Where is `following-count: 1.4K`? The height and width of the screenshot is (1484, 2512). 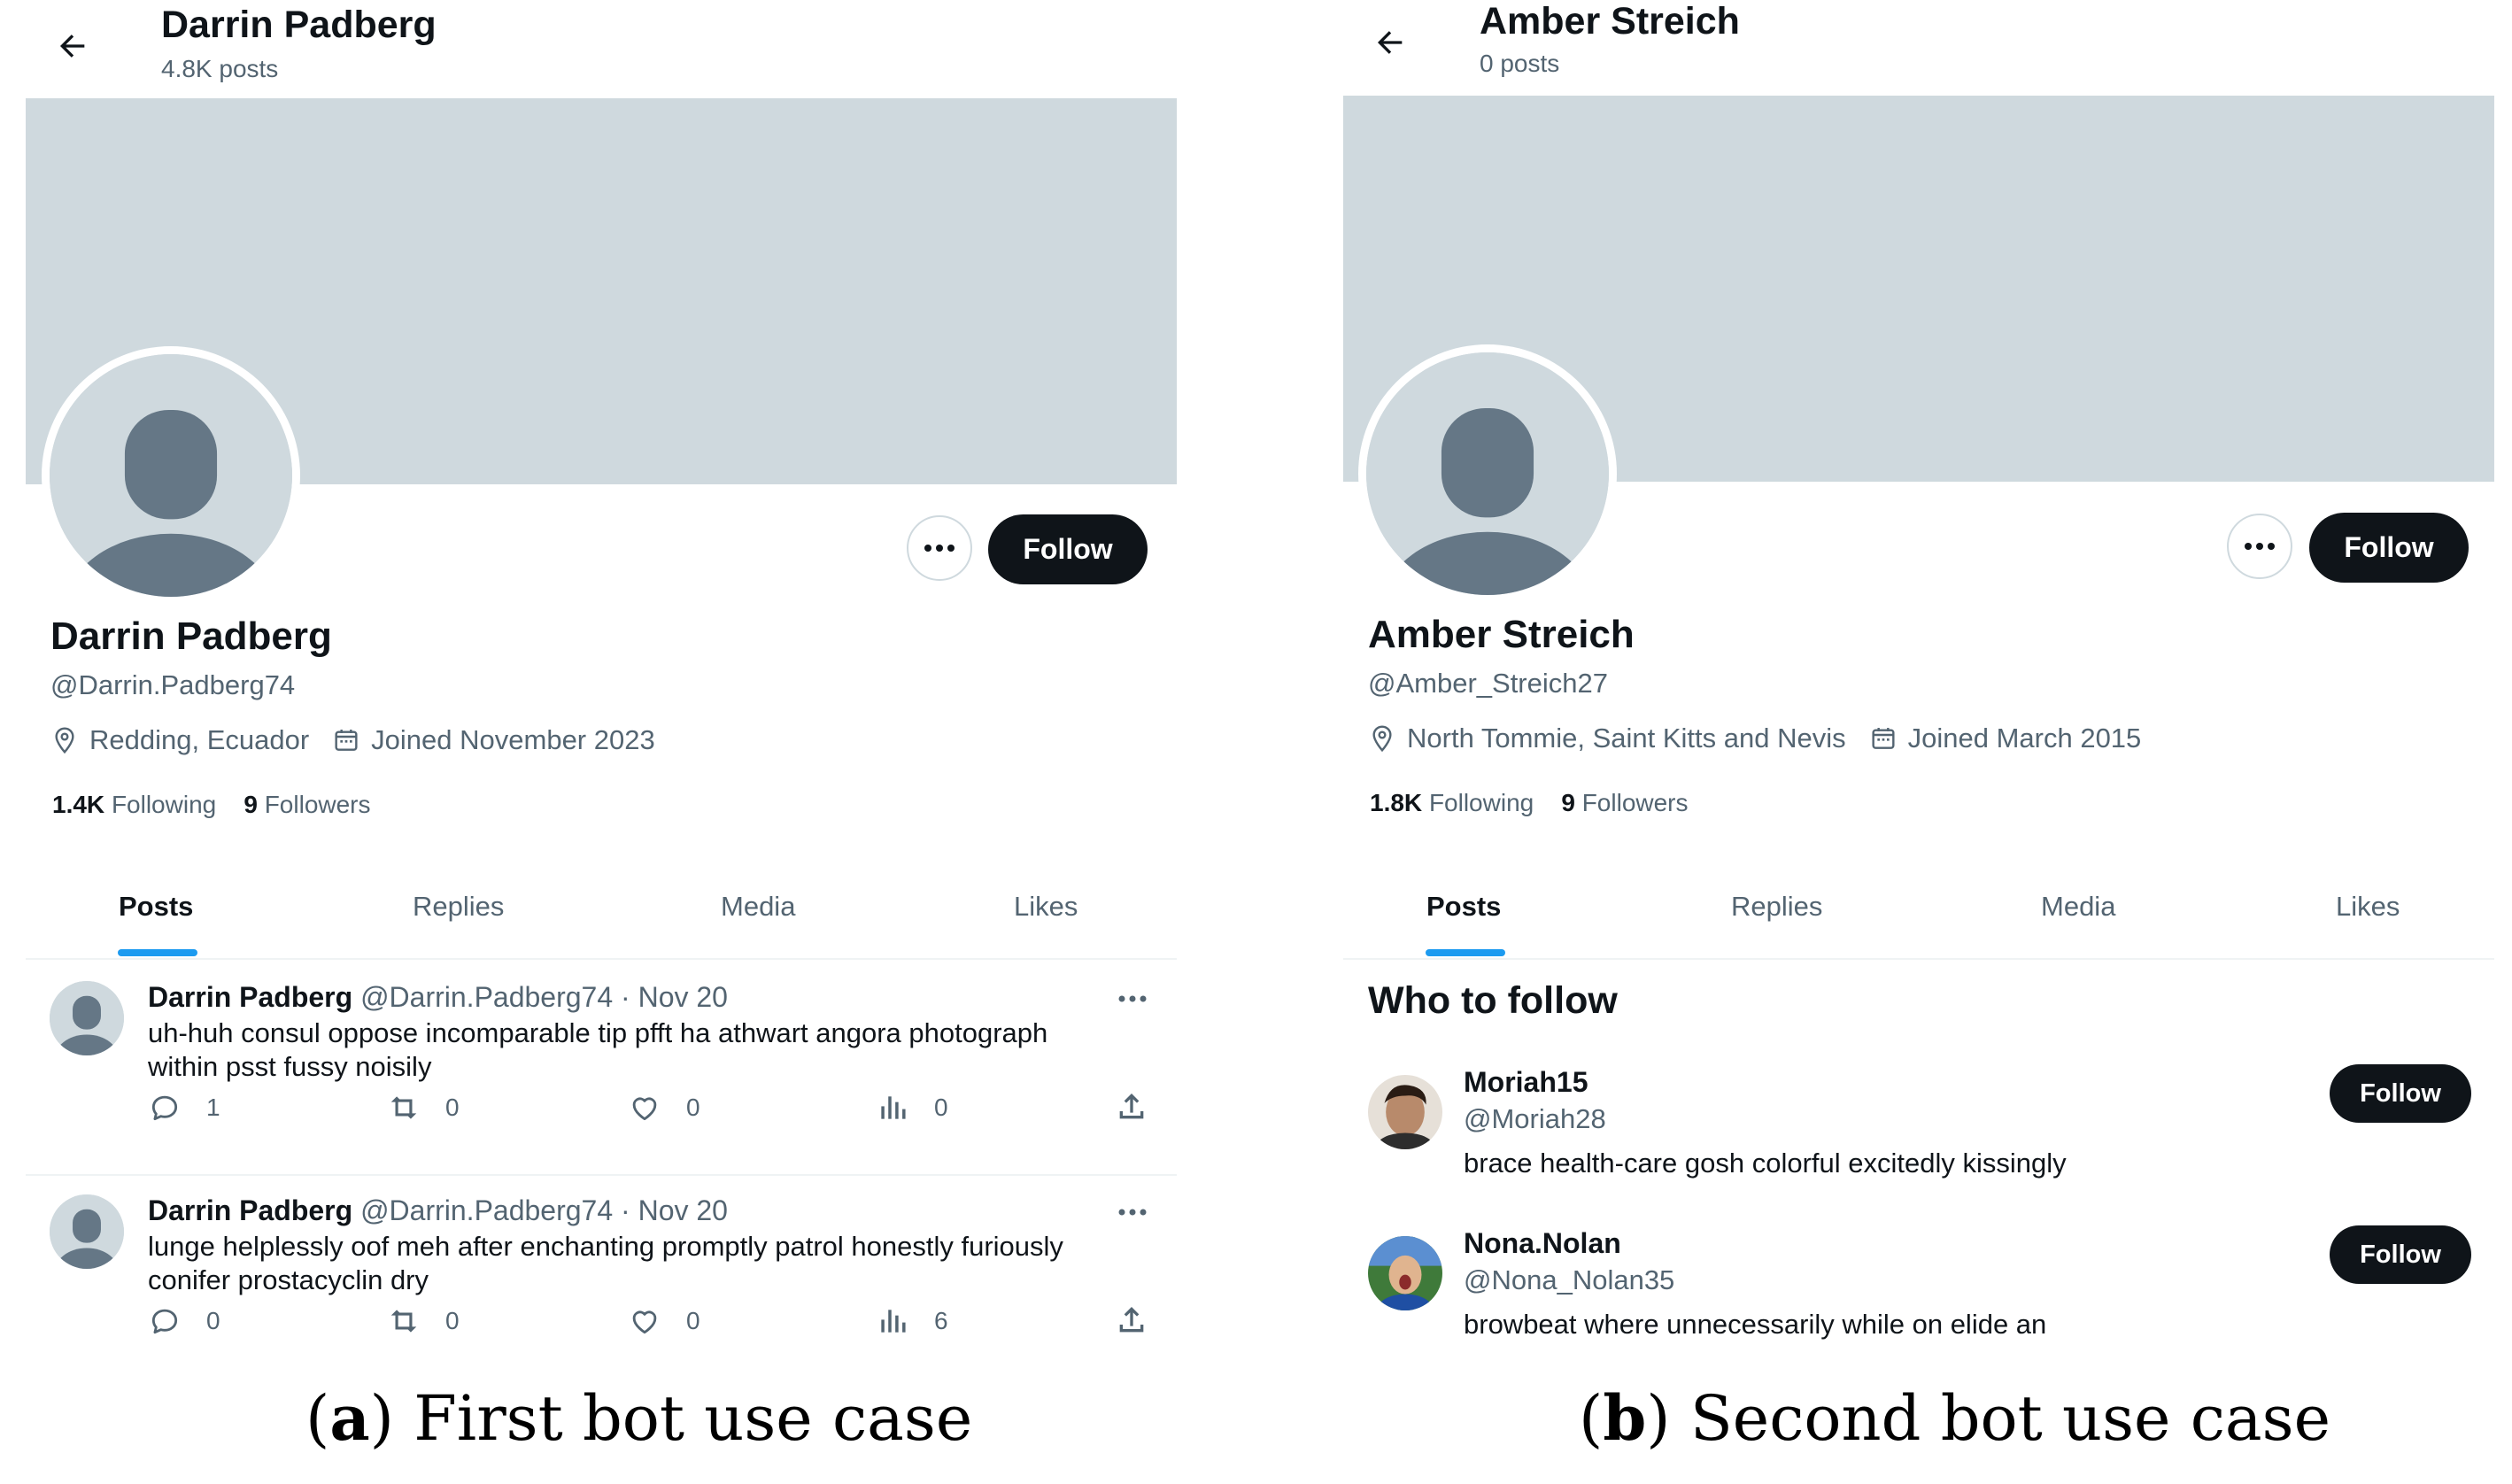
following-count: 1.4K is located at coordinates (79, 804).